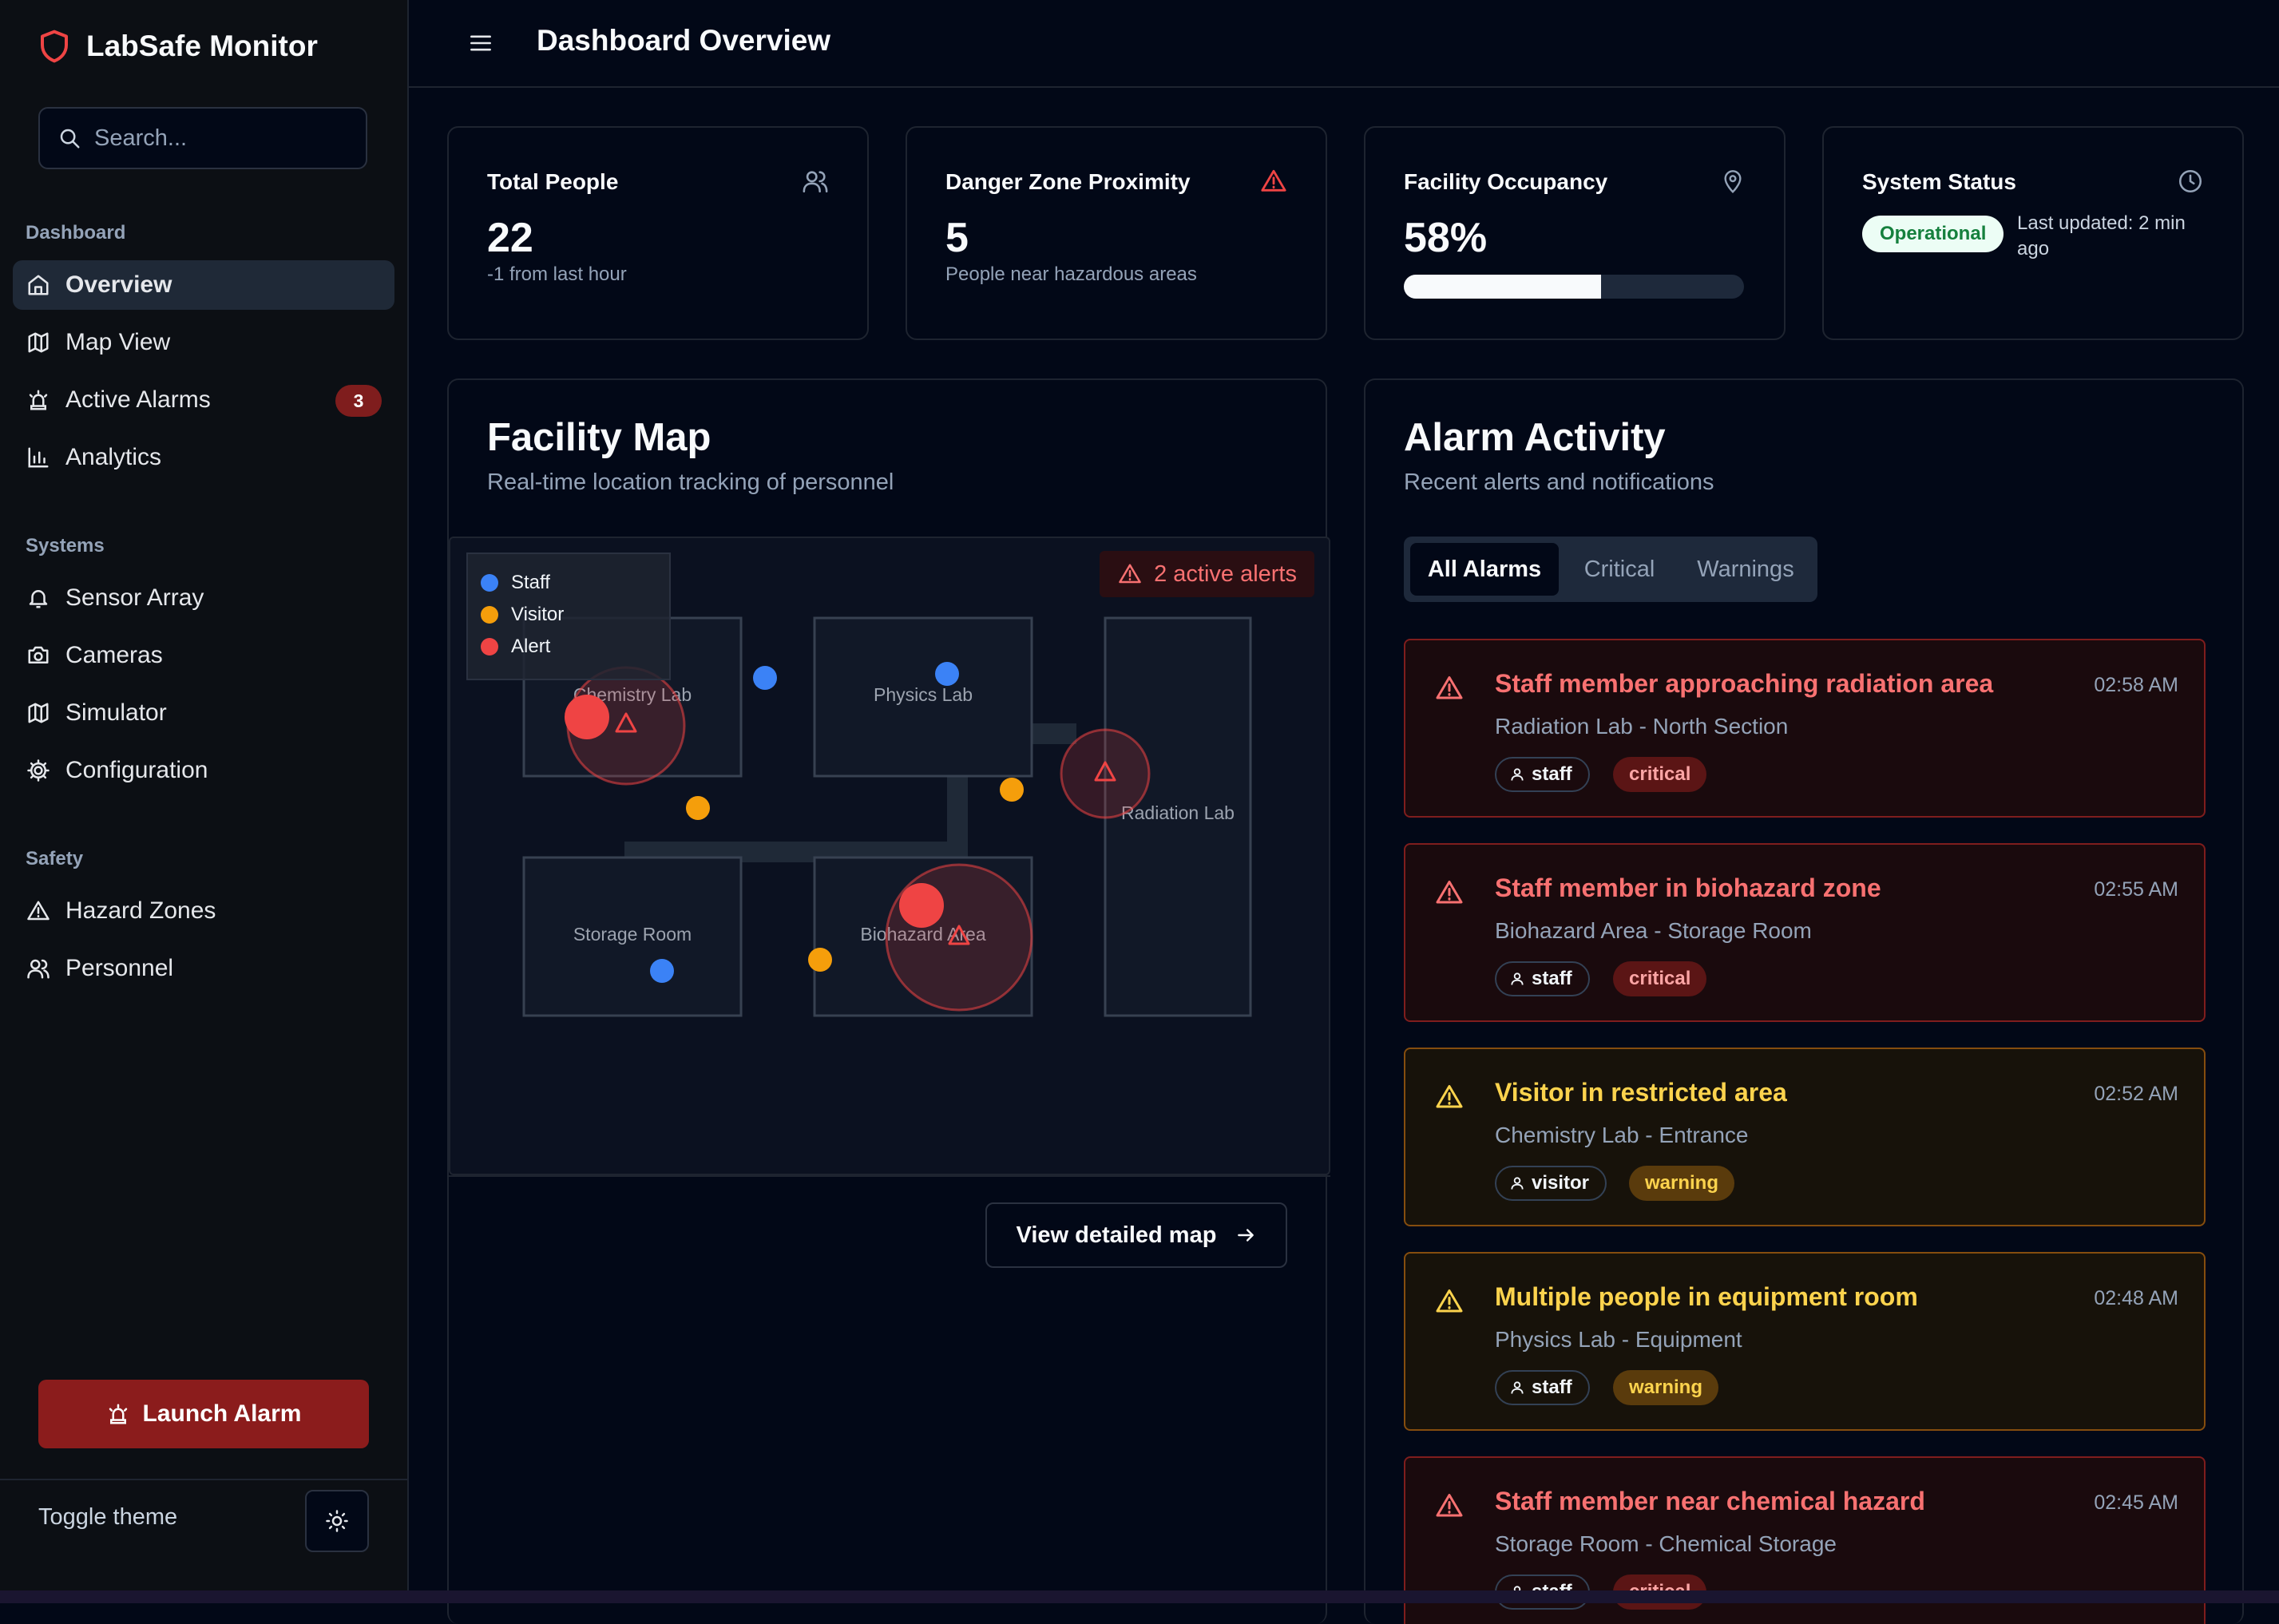 This screenshot has width=2279, height=1624. I want to click on room-label: Radiation Lab, so click(1178, 812).